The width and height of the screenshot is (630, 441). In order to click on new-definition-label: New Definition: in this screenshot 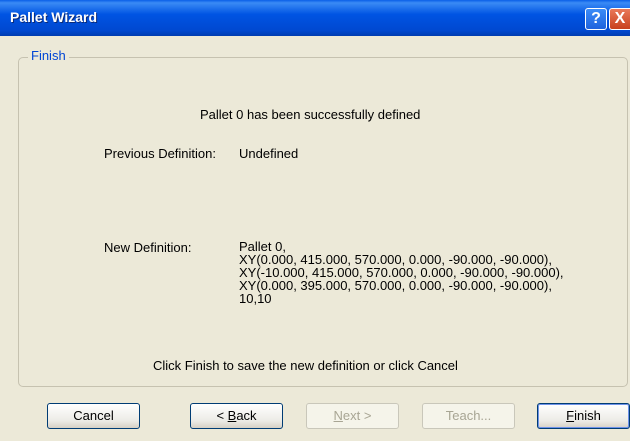, I will do `click(148, 247)`.